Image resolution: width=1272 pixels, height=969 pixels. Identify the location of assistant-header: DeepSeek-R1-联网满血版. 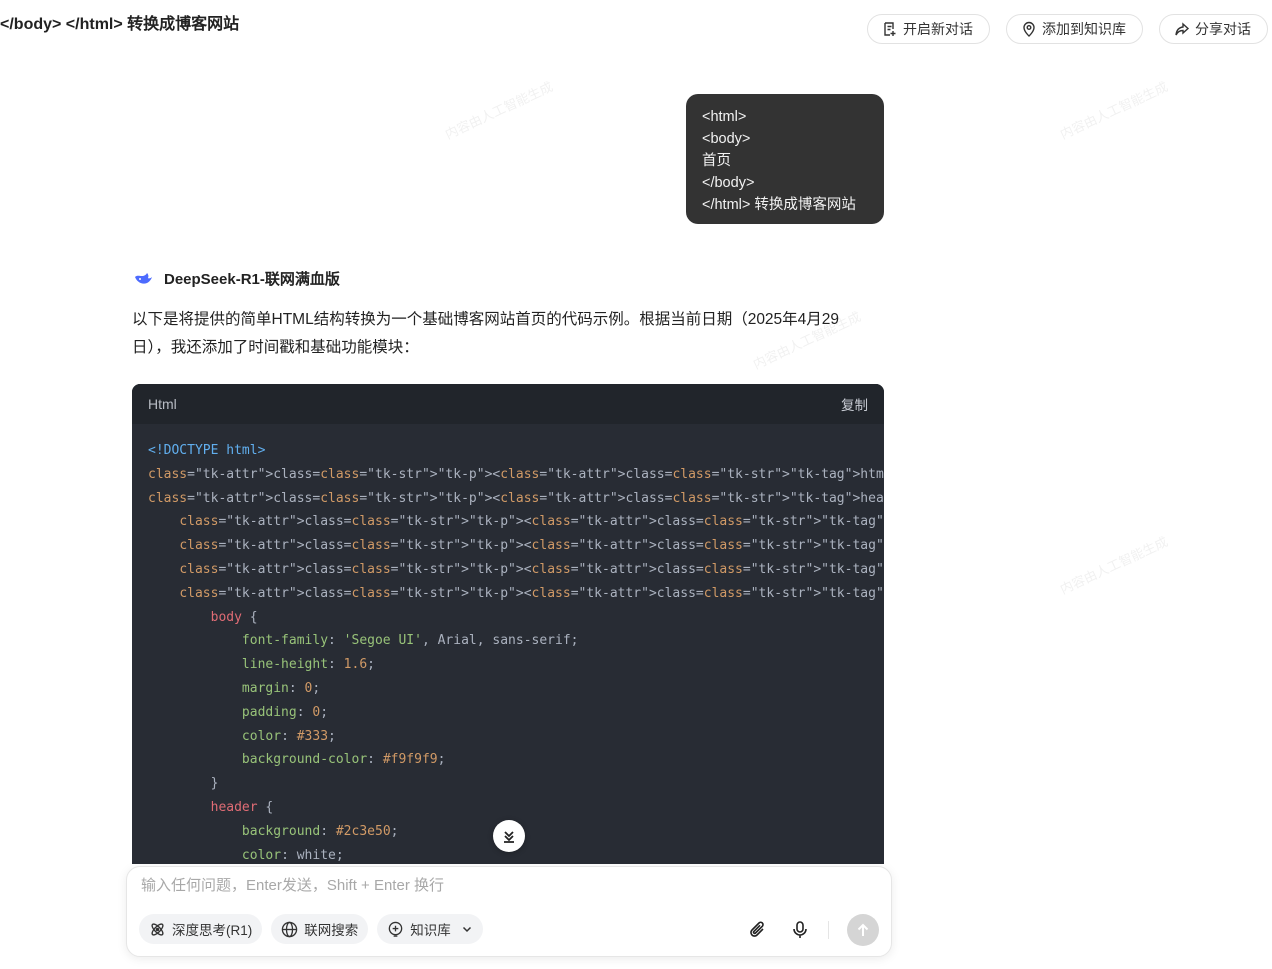
(237, 278).